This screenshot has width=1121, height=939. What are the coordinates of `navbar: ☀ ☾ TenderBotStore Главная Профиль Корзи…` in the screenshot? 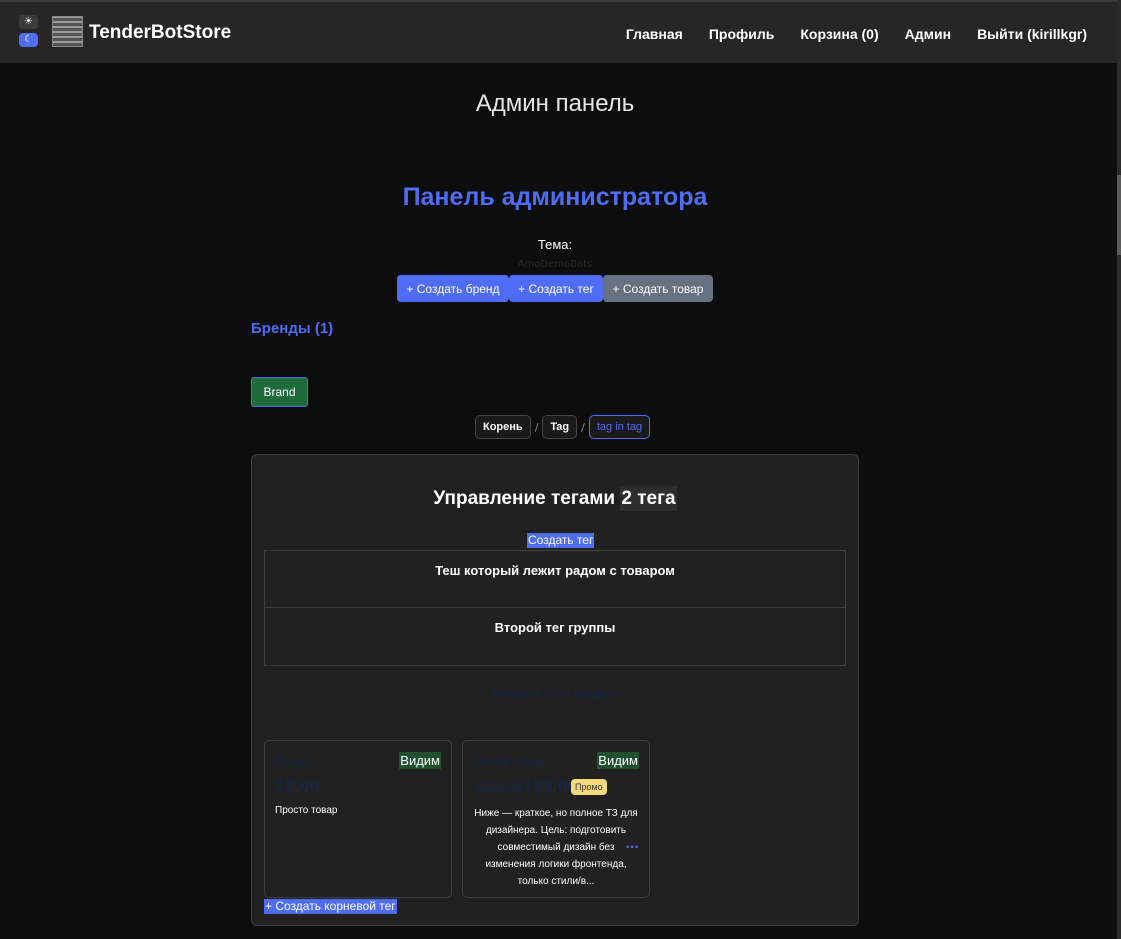 It's located at (558, 31).